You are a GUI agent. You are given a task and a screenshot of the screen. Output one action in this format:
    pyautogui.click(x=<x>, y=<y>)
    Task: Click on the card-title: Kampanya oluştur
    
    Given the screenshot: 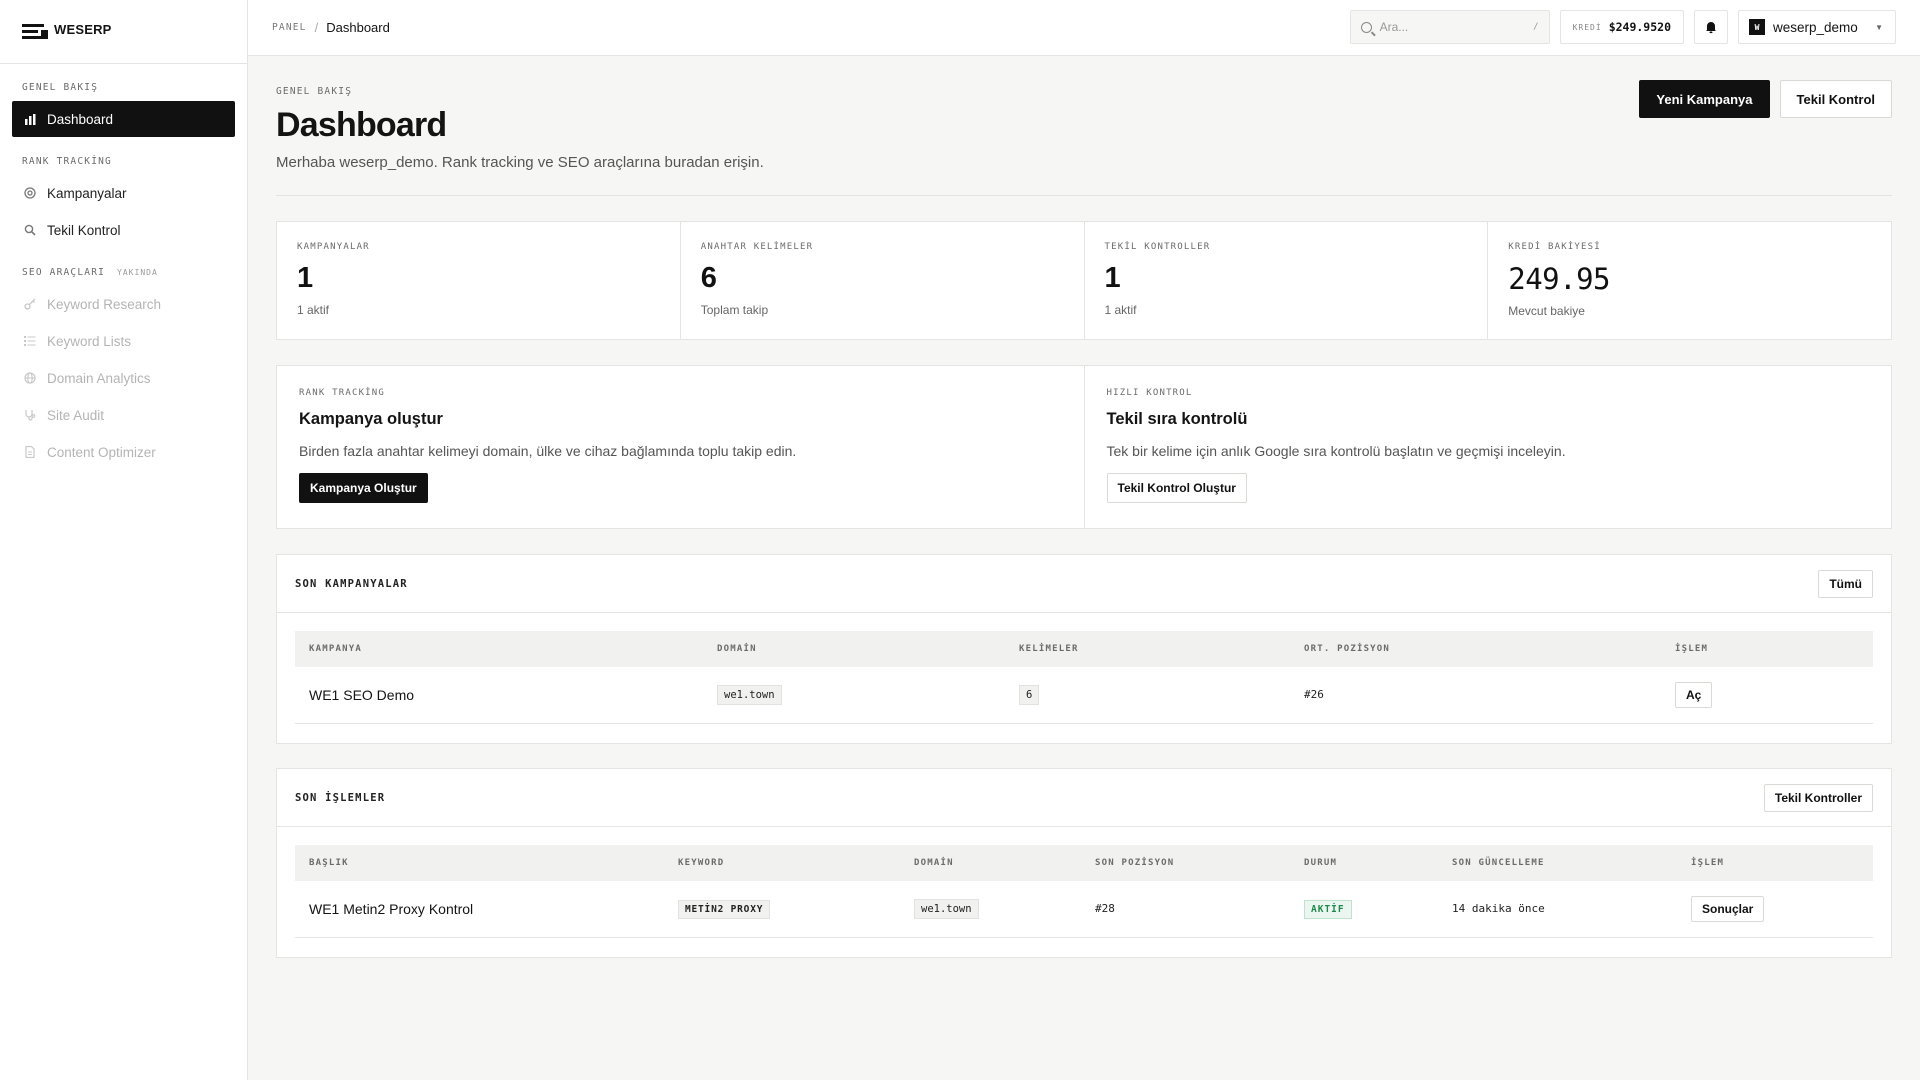 What is the action you would take?
    pyautogui.click(x=371, y=419)
    